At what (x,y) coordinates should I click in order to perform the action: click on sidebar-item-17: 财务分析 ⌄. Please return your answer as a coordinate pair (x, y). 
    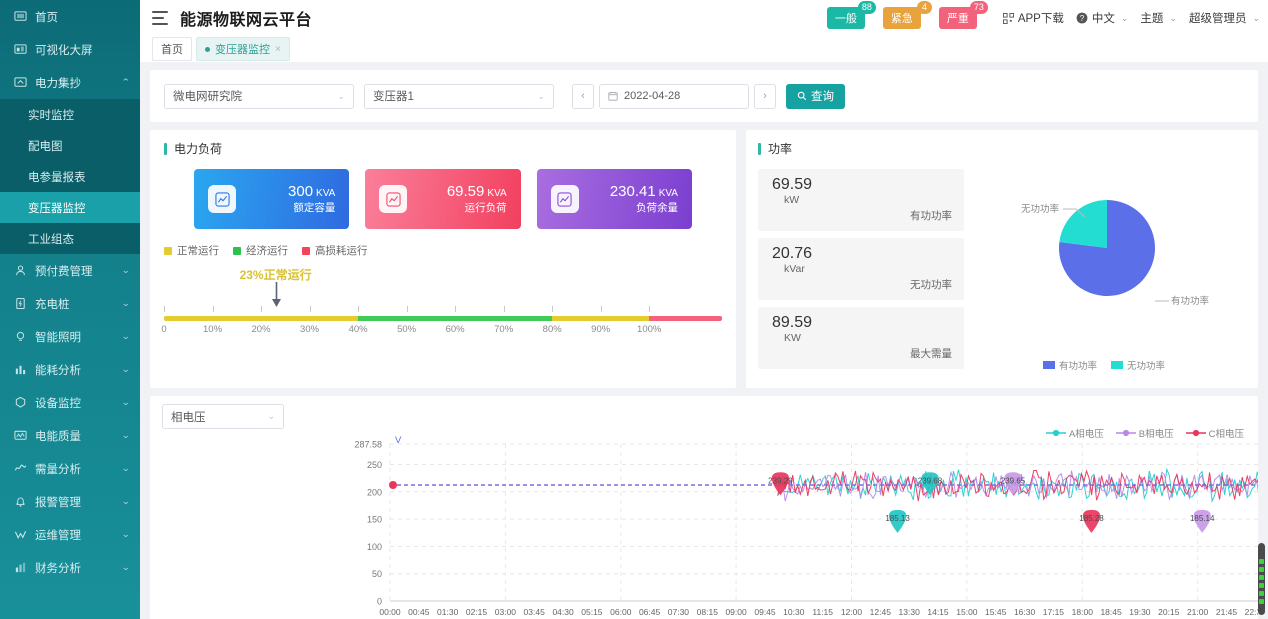
    Looking at the image, I should click on (70, 567).